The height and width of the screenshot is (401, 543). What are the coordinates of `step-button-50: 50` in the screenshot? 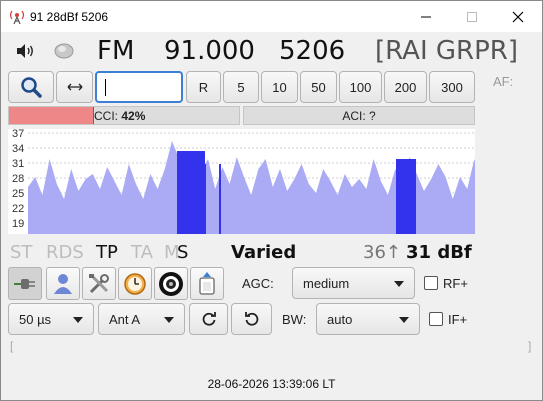 It's located at (318, 87).